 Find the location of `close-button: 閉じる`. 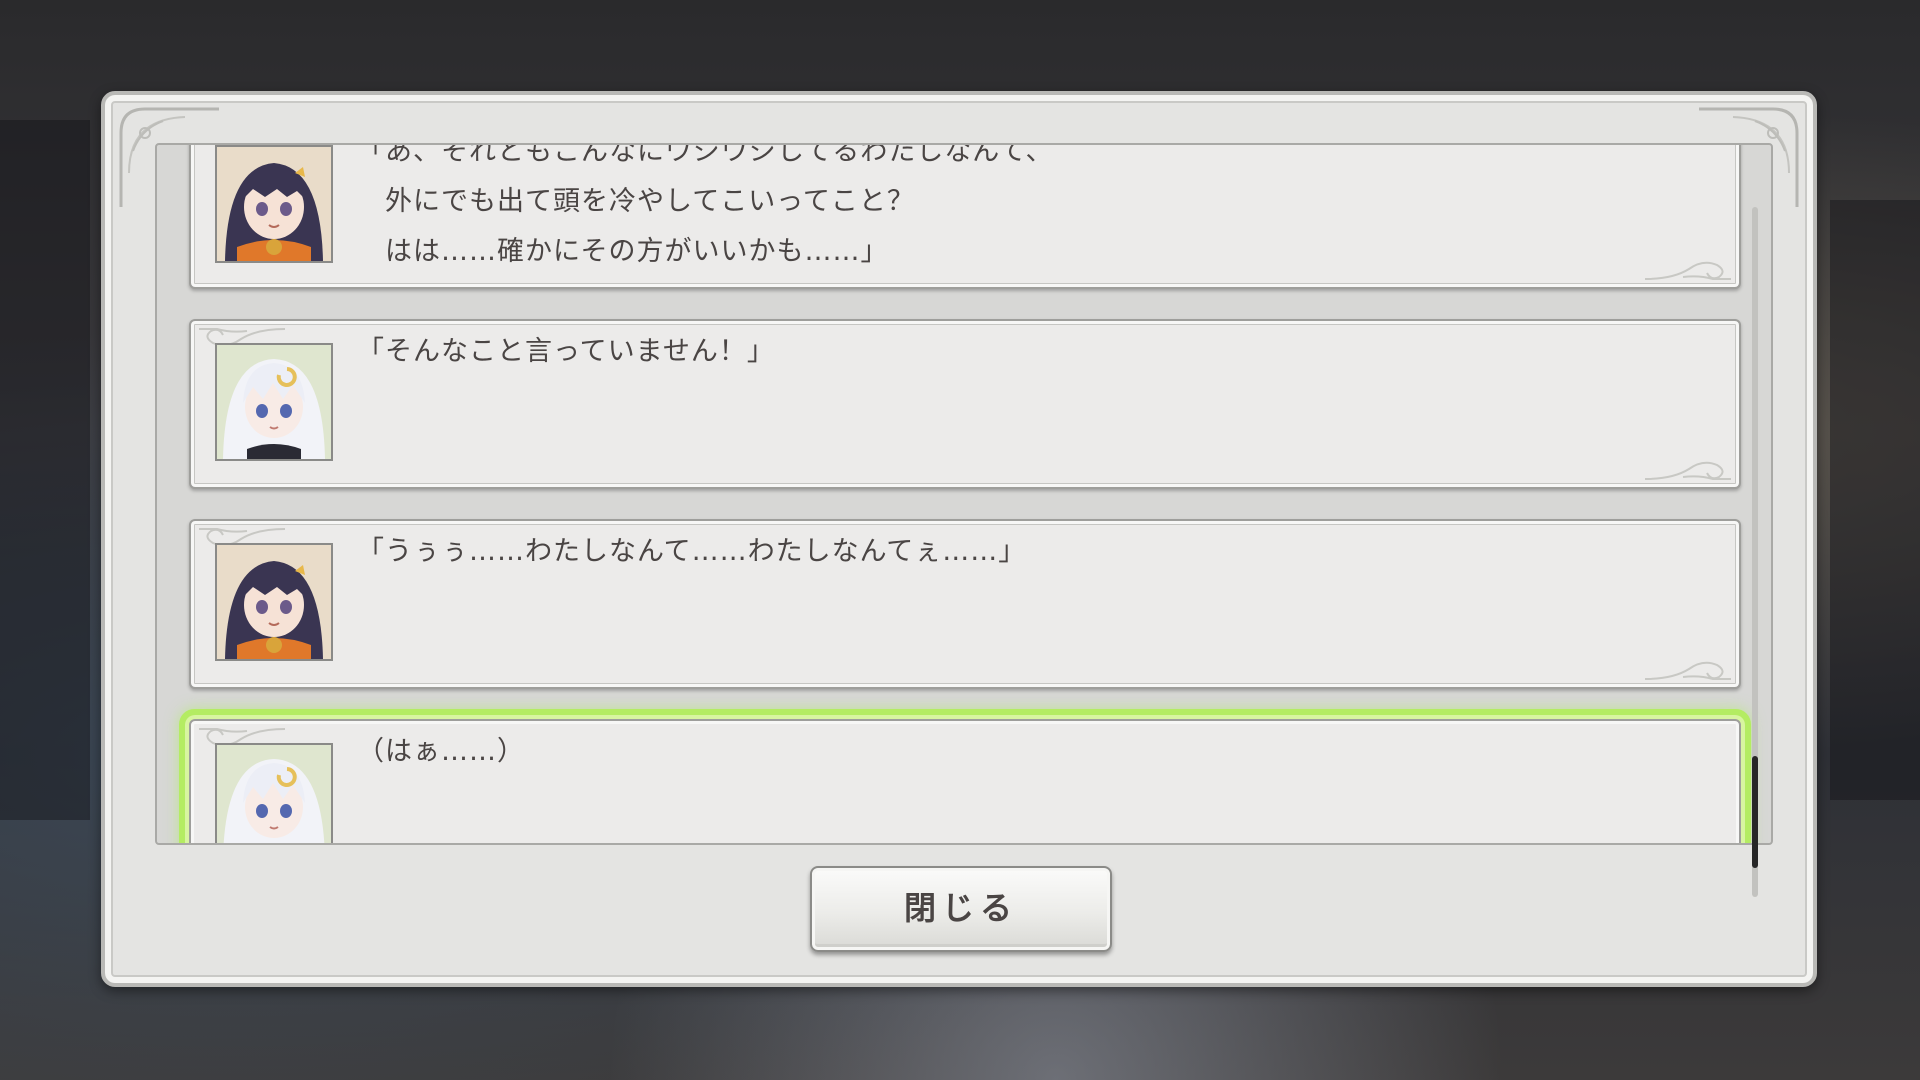

close-button: 閉じる is located at coordinates (961, 909).